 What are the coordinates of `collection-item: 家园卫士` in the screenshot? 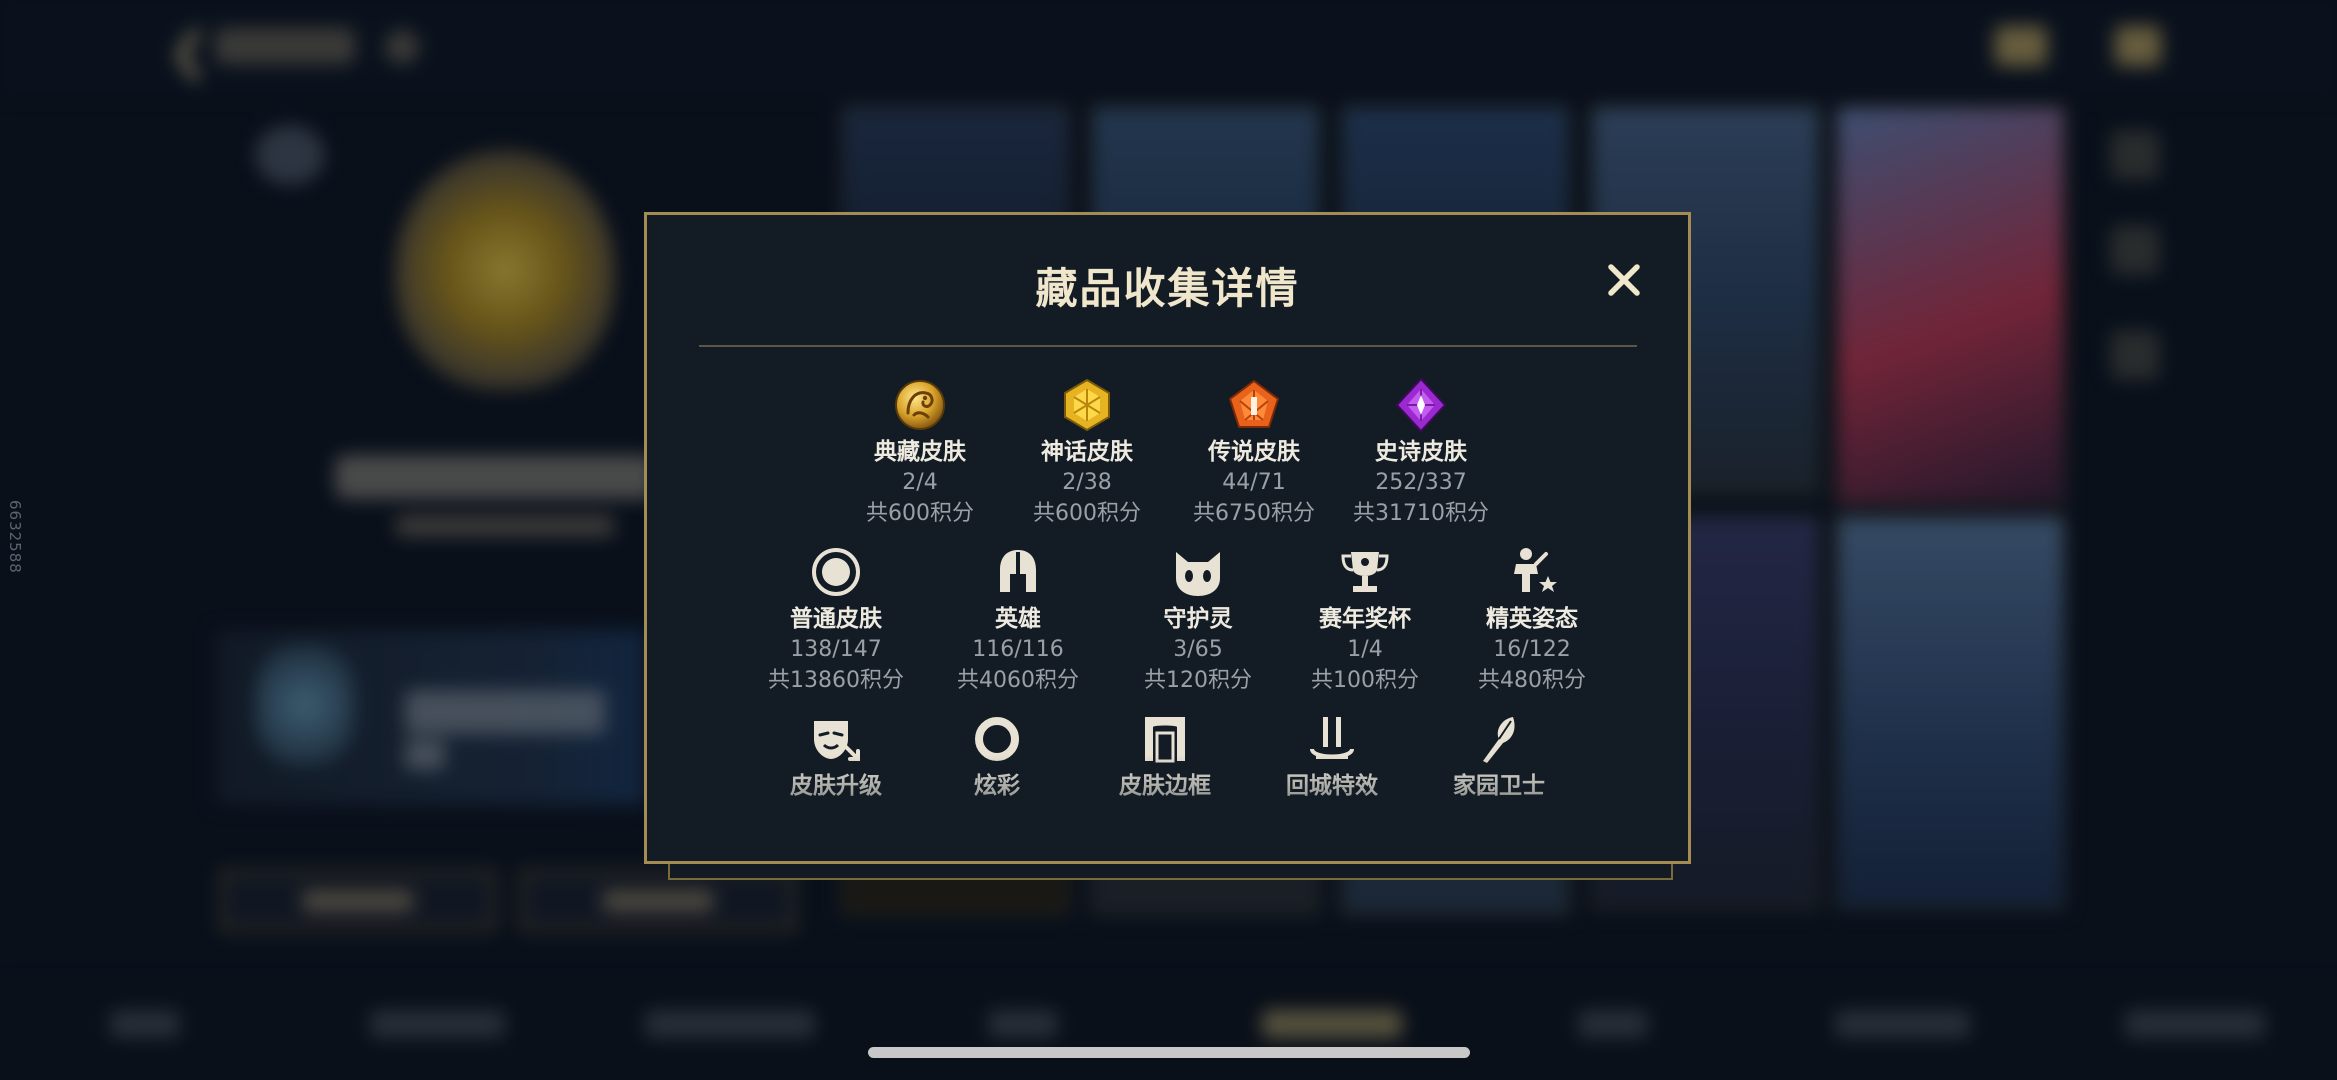 It's located at (1499, 755).